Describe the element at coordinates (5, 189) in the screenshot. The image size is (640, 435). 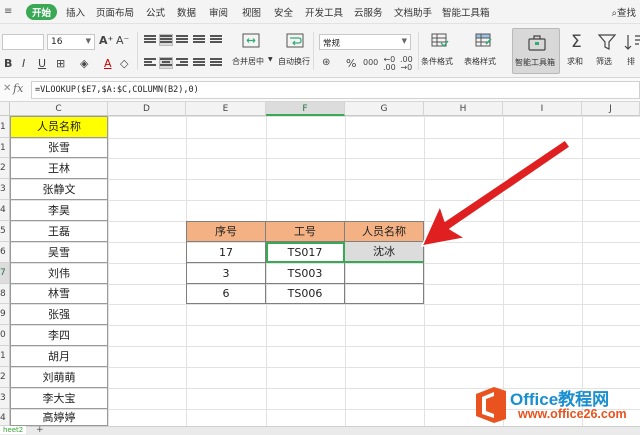
I see `row-header: 3` at that location.